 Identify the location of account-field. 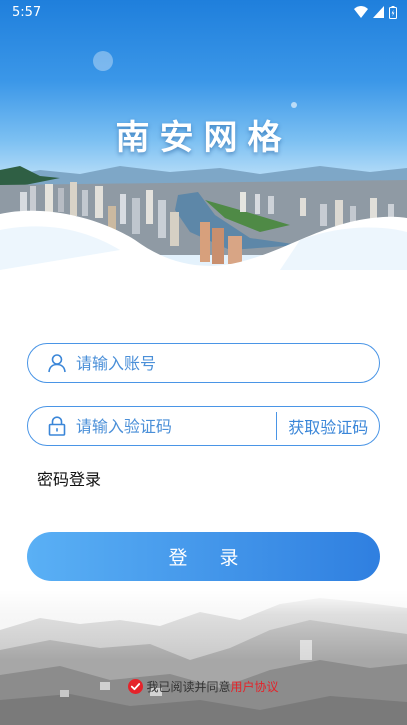
(203, 363).